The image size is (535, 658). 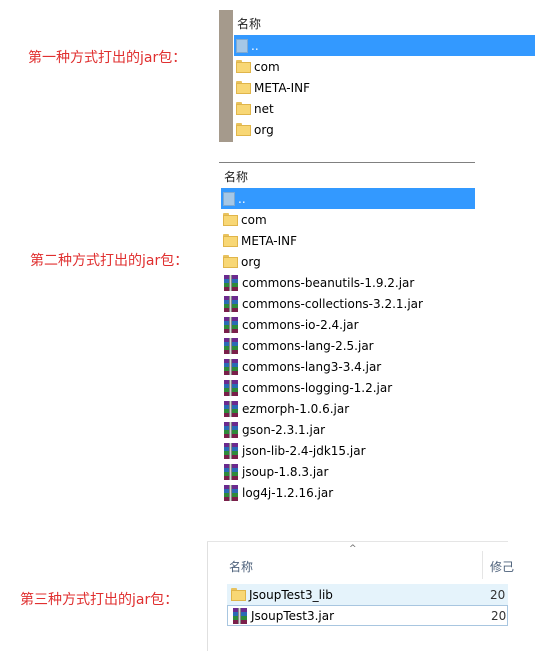 I want to click on explorer-panel-first: 名称 .. com META-INF net org, so click(x=377, y=76).